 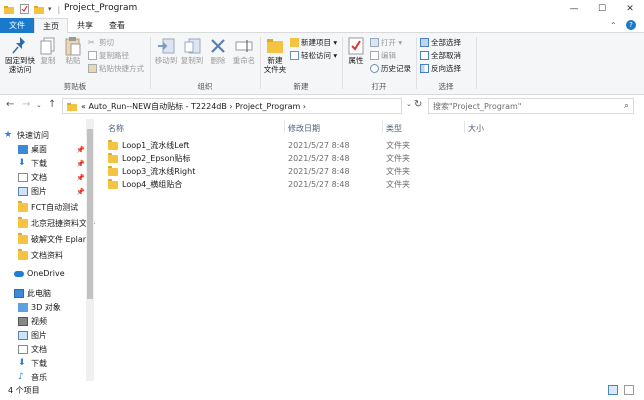 I want to click on back-arrow-icon: ←, so click(x=10, y=104).